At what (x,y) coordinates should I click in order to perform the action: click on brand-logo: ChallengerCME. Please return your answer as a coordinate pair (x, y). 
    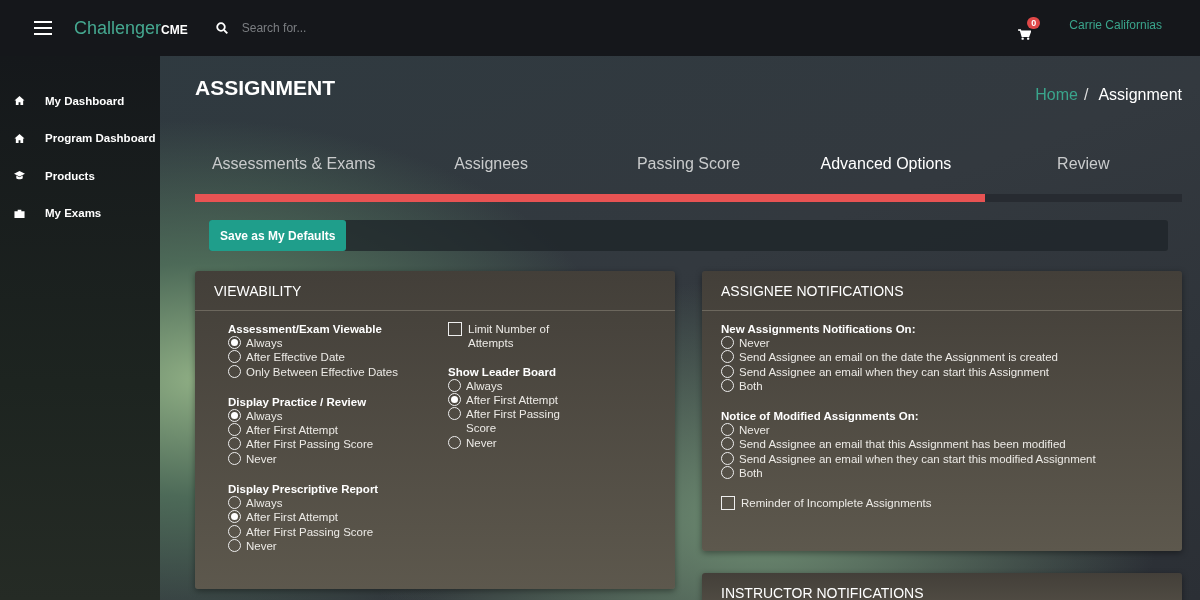
    Looking at the image, I should click on (131, 28).